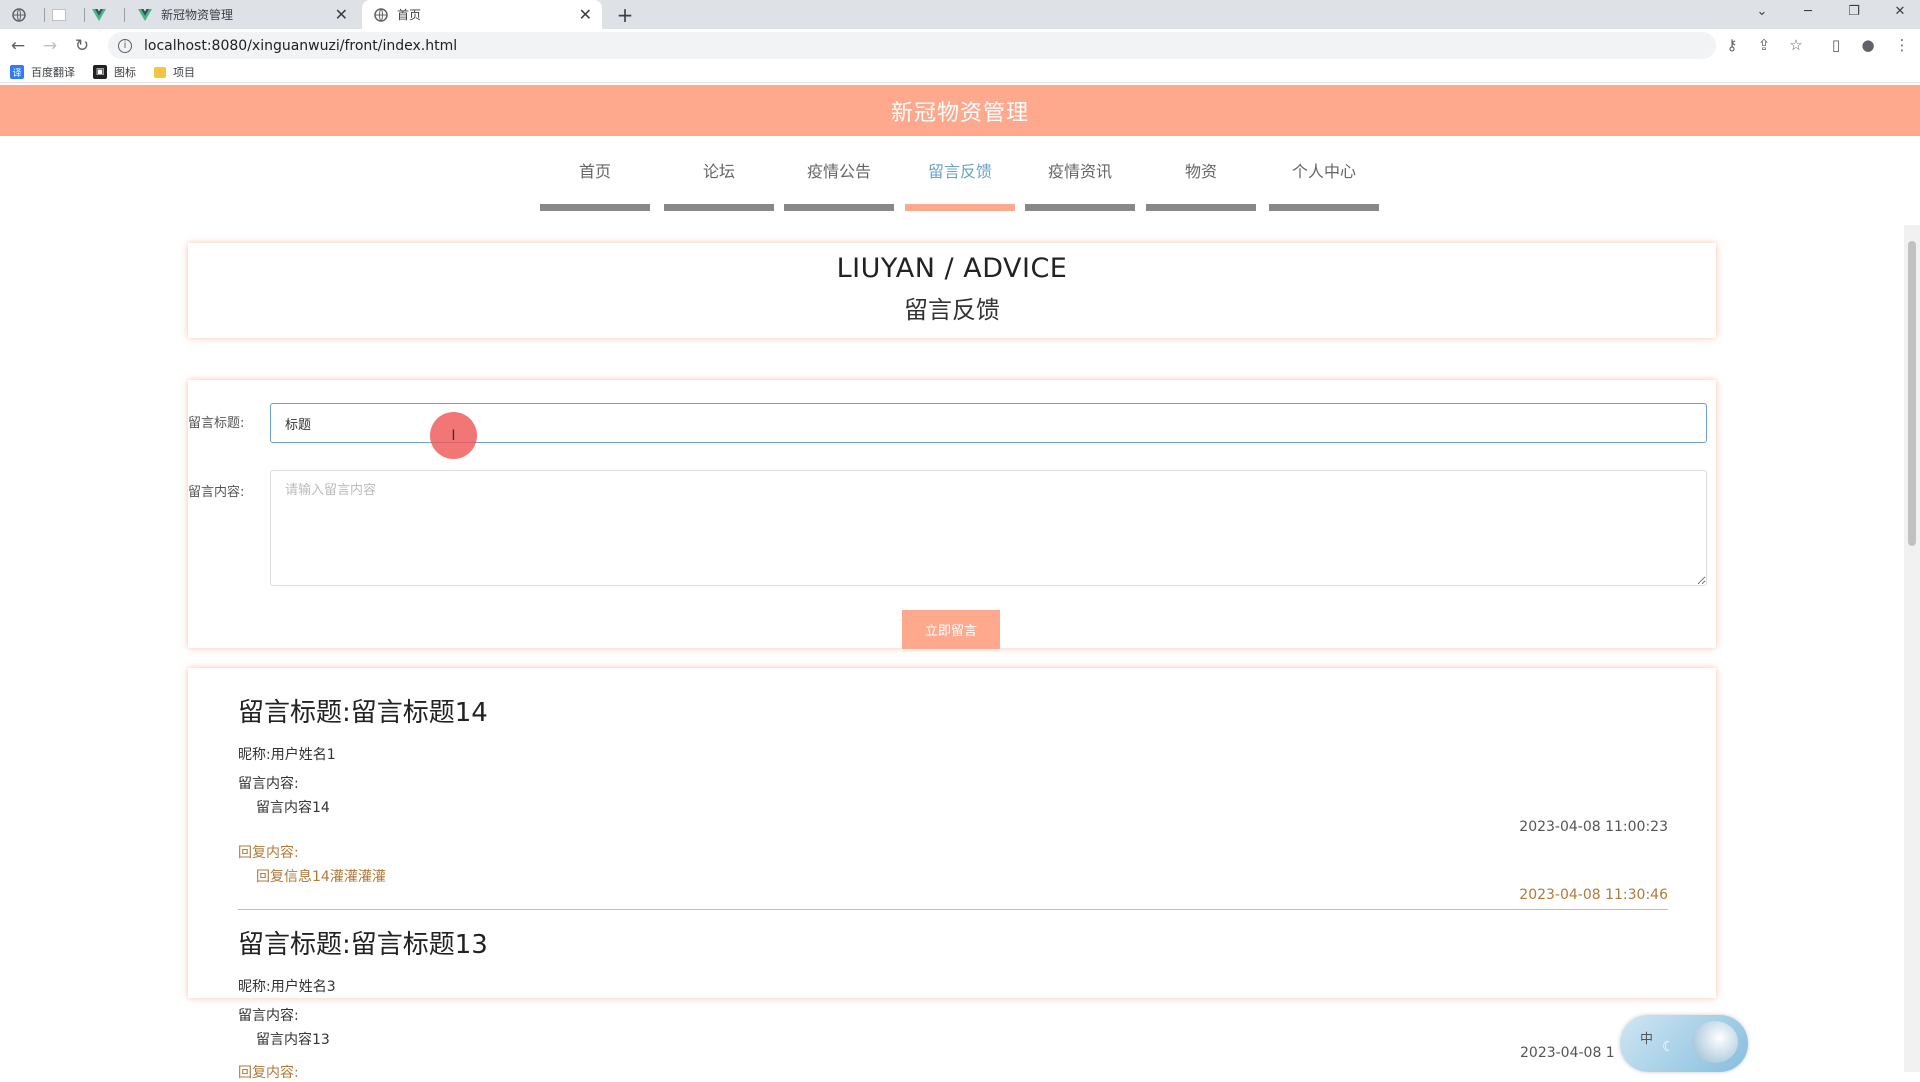 The width and height of the screenshot is (1920, 1082). What do you see at coordinates (1080, 207) in the screenshot?
I see `nav-underline-news` at bounding box center [1080, 207].